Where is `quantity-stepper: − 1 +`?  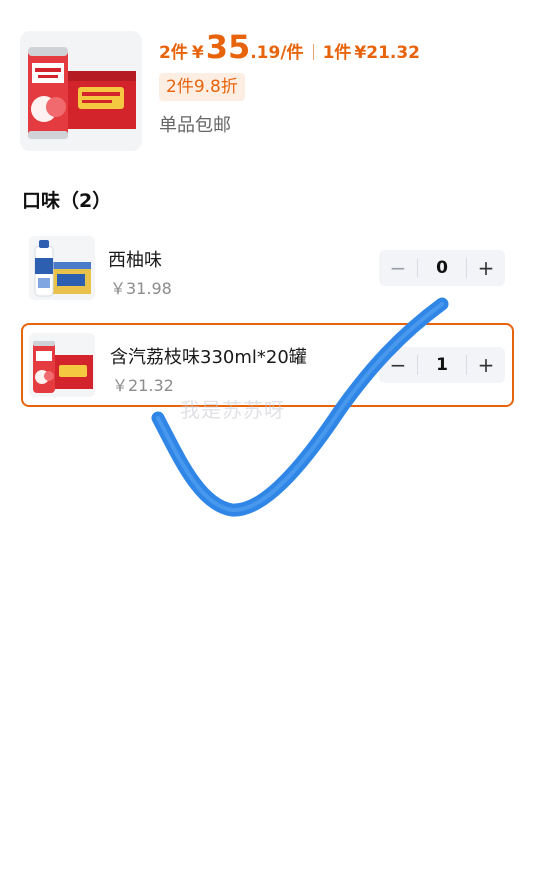 quantity-stepper: − 1 + is located at coordinates (442, 365).